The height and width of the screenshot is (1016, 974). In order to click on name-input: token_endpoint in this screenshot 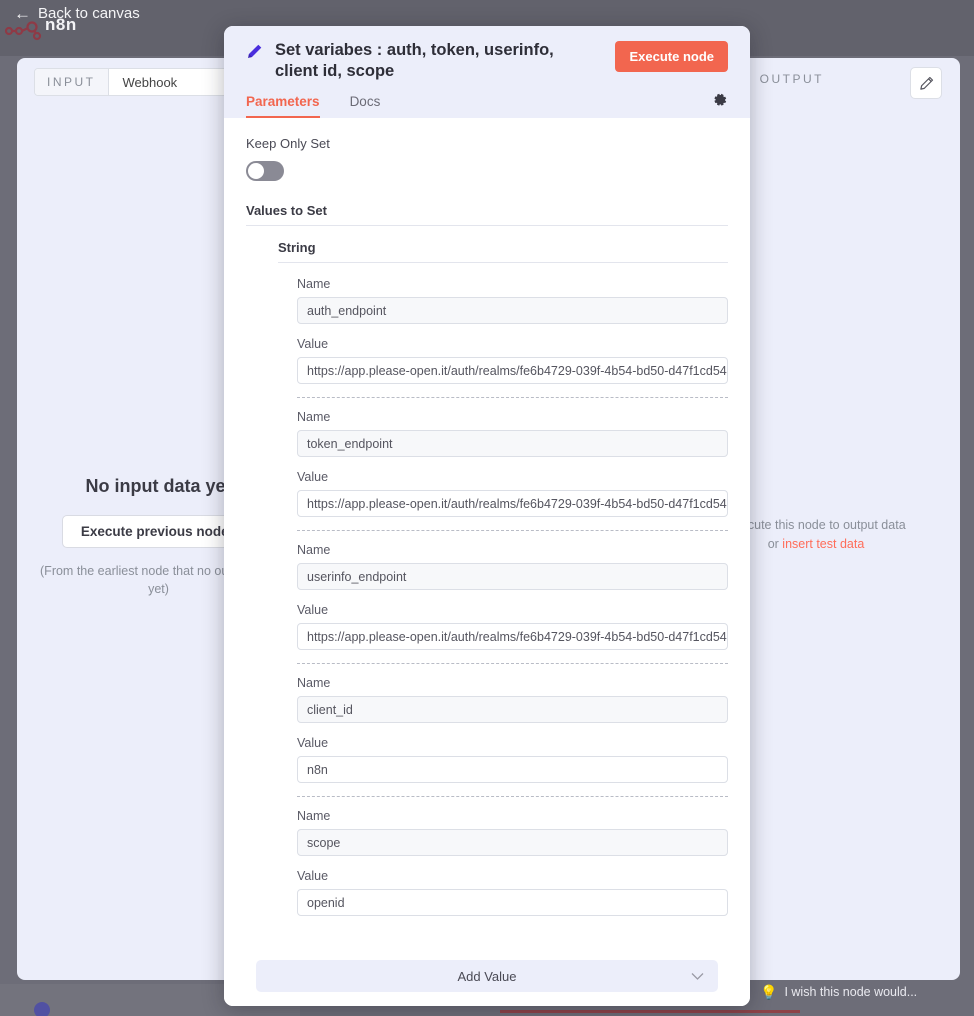, I will do `click(512, 444)`.